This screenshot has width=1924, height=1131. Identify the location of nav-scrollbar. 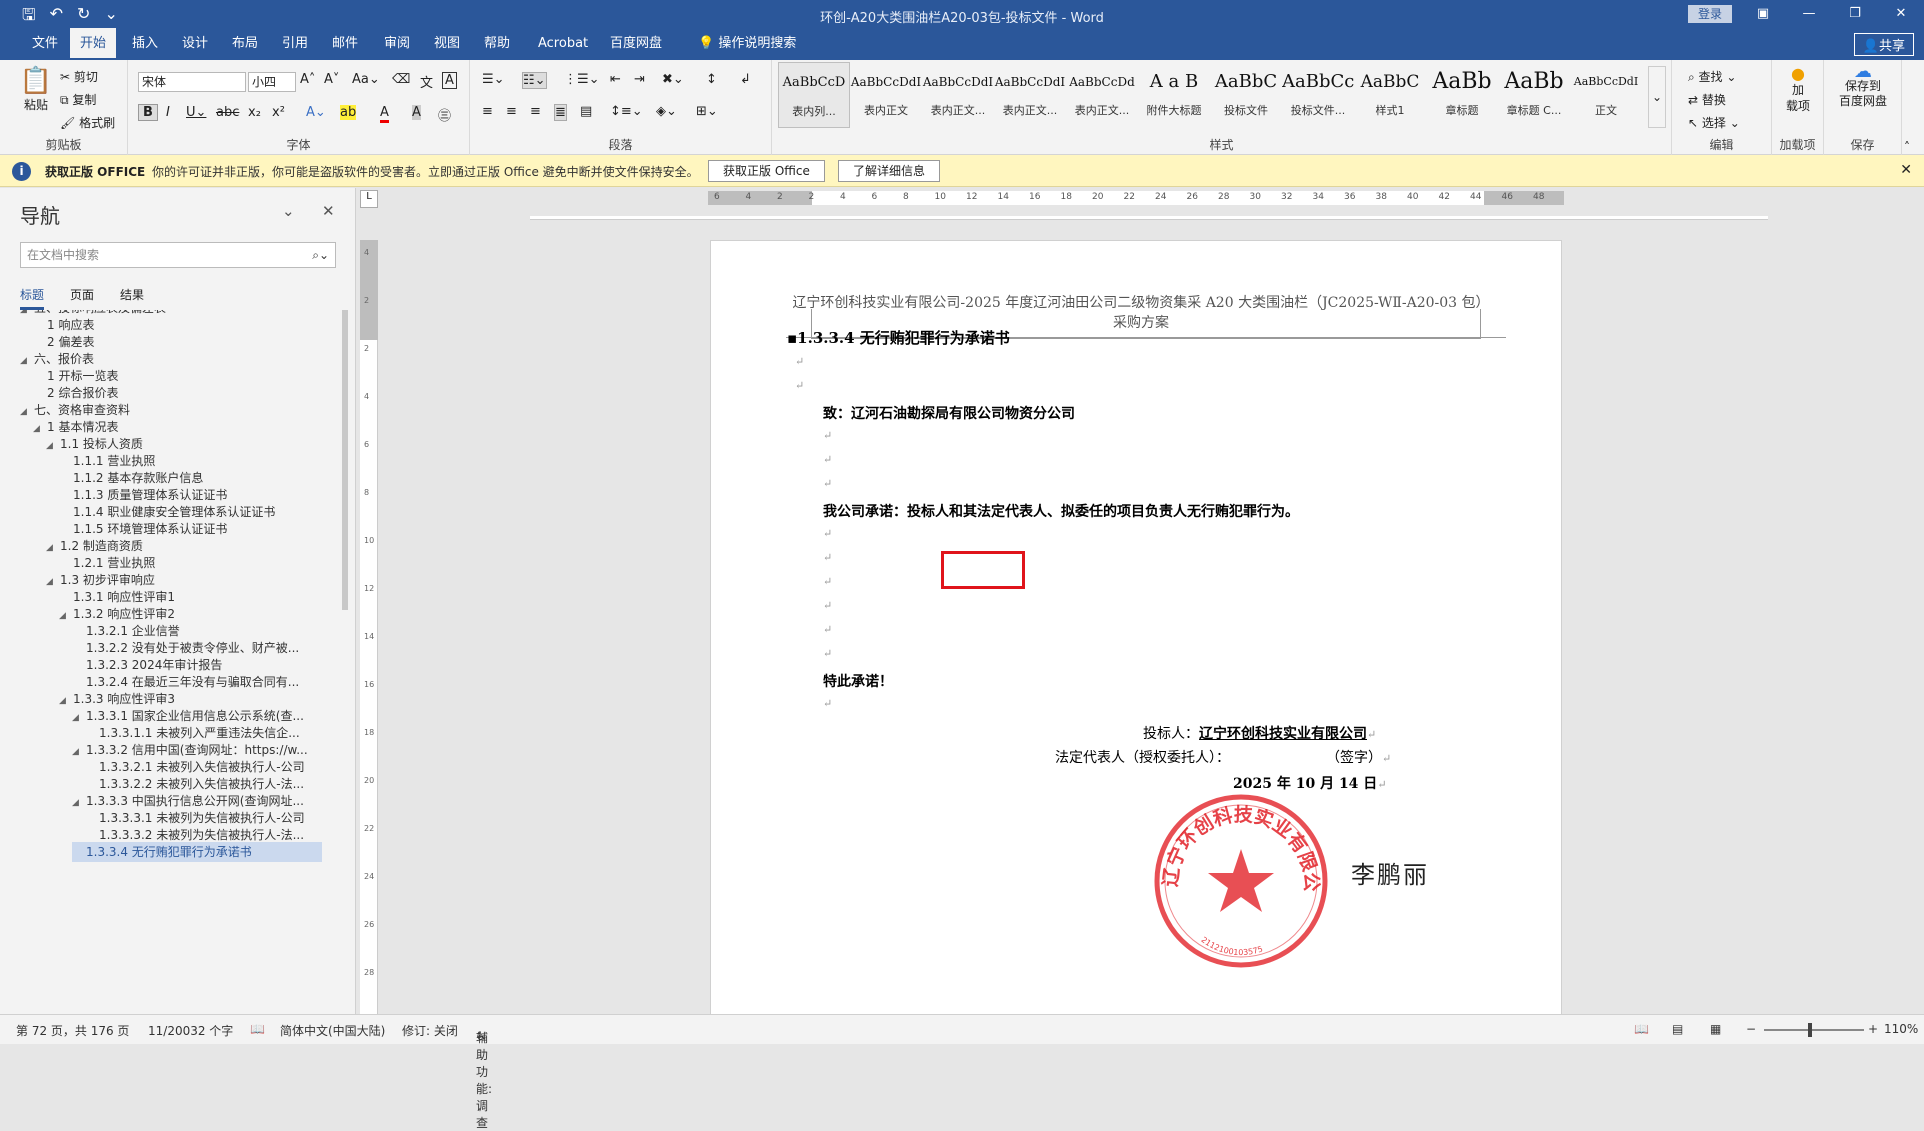
(345, 460).